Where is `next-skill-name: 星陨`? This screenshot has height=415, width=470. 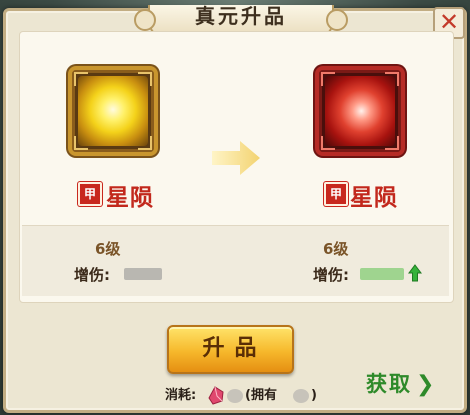 next-skill-name: 星陨 is located at coordinates (374, 198).